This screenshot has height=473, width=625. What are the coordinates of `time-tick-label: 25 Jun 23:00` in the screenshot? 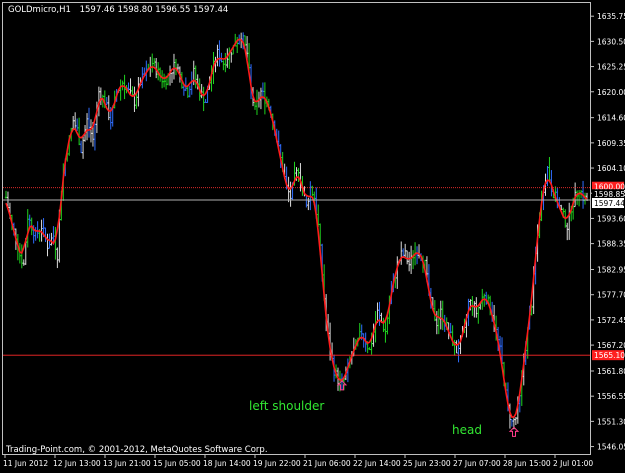 It's located at (427, 463).